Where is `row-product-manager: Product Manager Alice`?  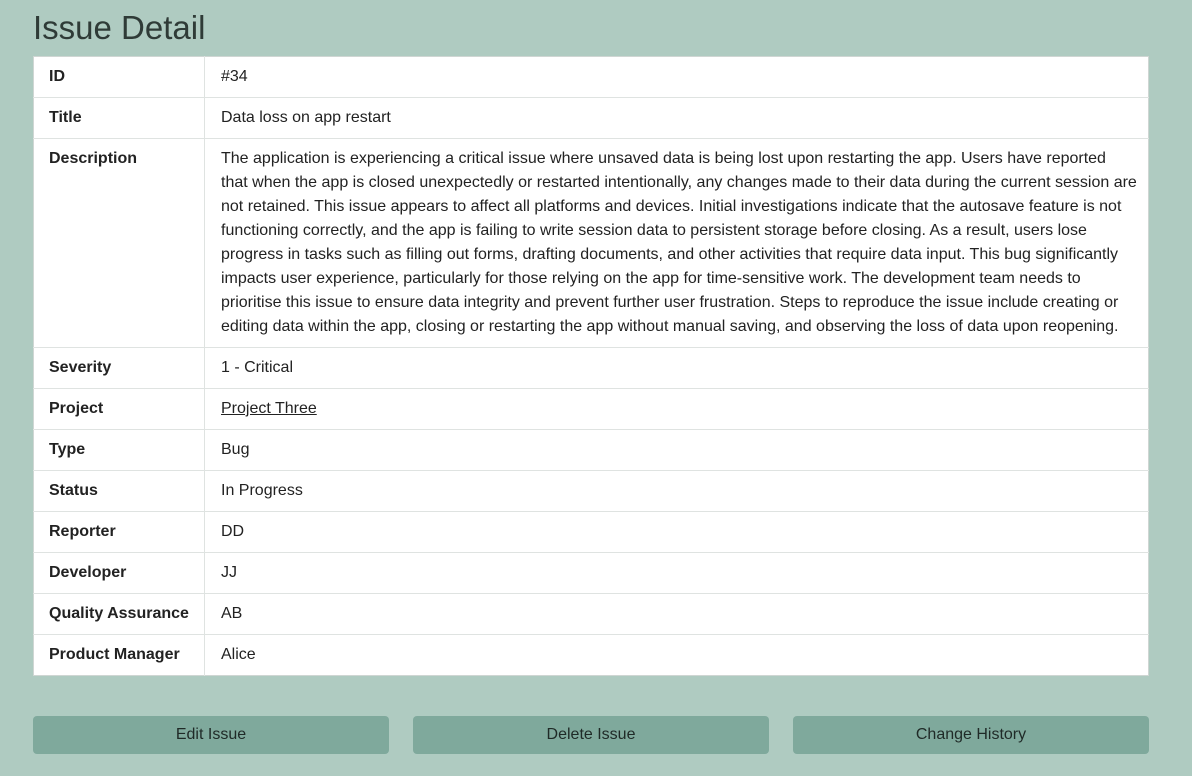
row-product-manager: Product Manager Alice is located at coordinates (591, 655).